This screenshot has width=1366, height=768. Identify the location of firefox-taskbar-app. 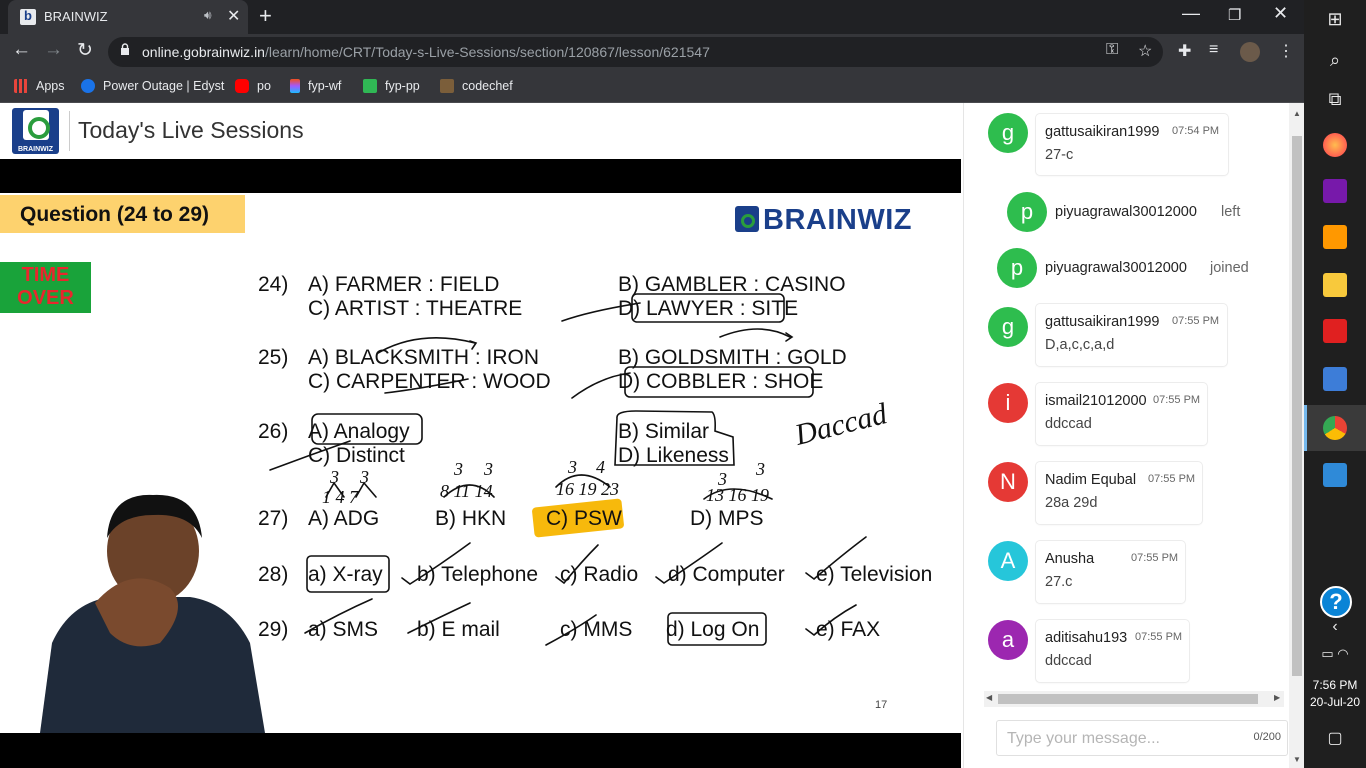
(1335, 145).